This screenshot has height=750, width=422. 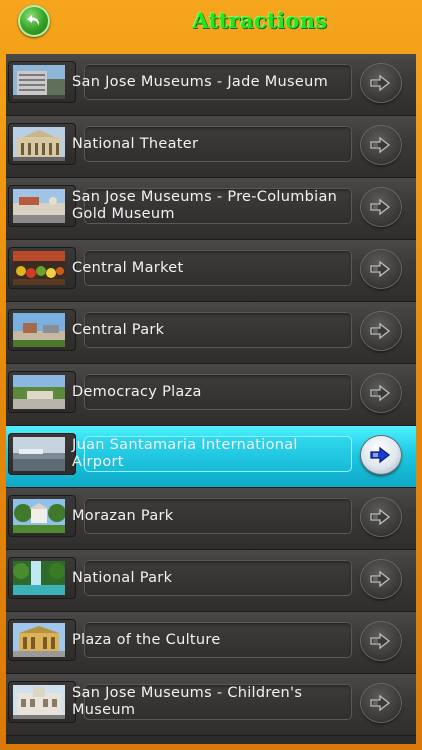 I want to click on attraction-name: Central Park, so click(x=118, y=329).